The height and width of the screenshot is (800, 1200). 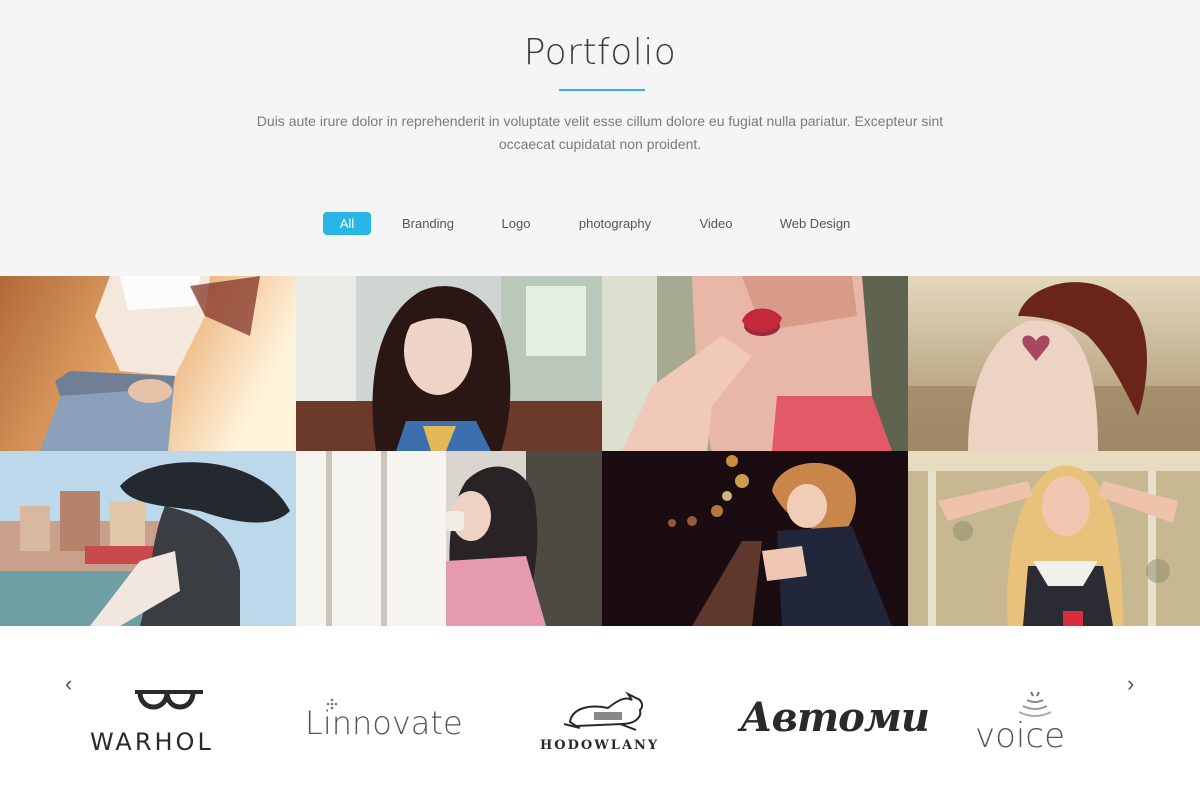 I want to click on photo-woman-eating-strawberry, so click(x=755, y=363).